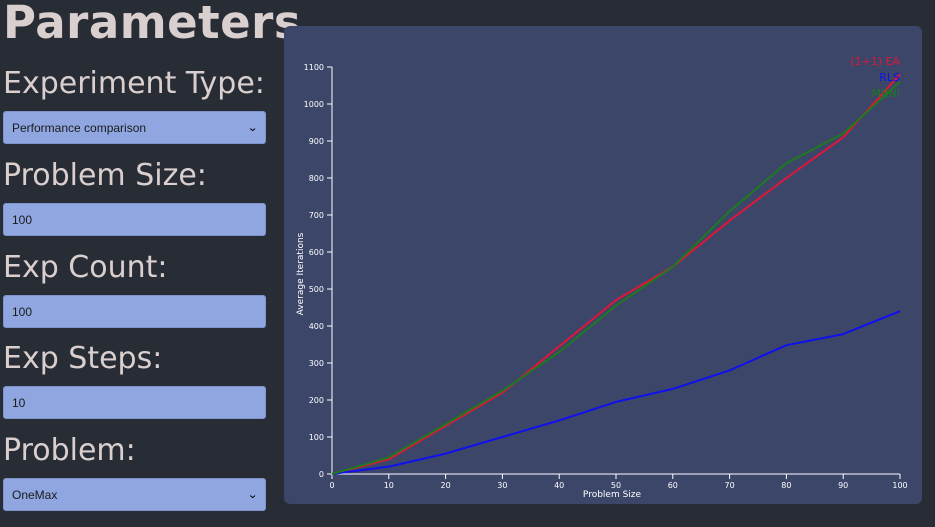 The width and height of the screenshot is (935, 527). I want to click on x-tick-label: 10, so click(389, 485).